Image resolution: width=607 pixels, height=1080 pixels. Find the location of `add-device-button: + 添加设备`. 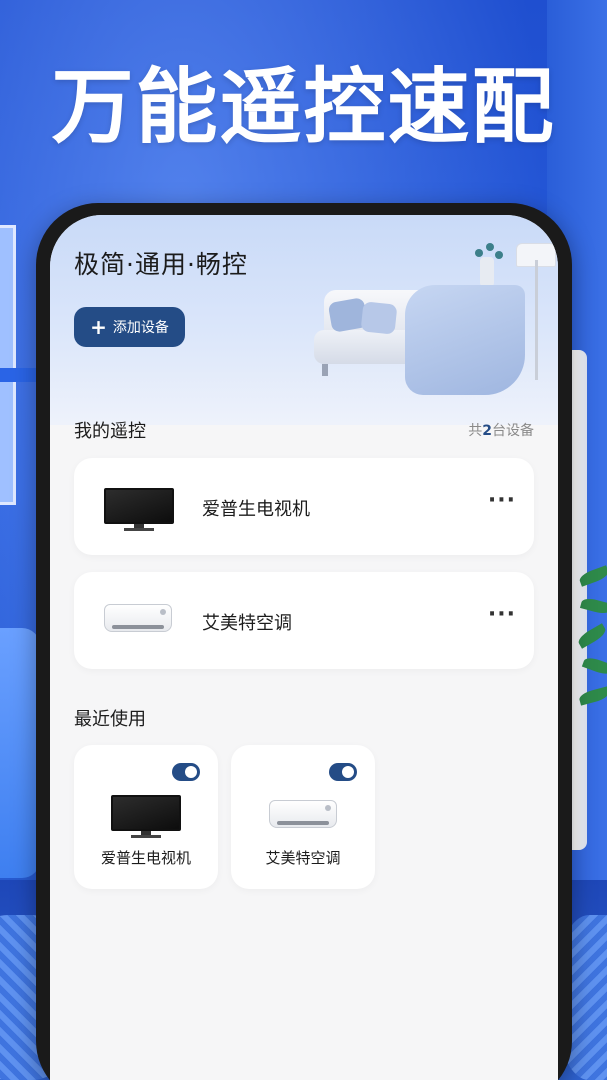

add-device-button: + 添加设备 is located at coordinates (129, 327).